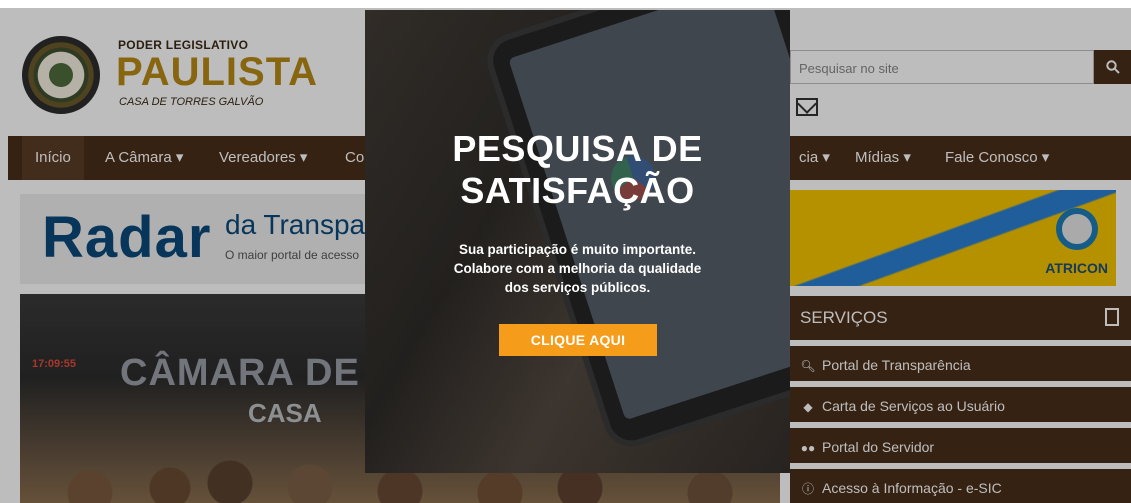 Image resolution: width=1131 pixels, height=503 pixels. Describe the element at coordinates (577, 287) in the screenshot. I see `modal-message-line-3: dos serviços públicos.` at that location.